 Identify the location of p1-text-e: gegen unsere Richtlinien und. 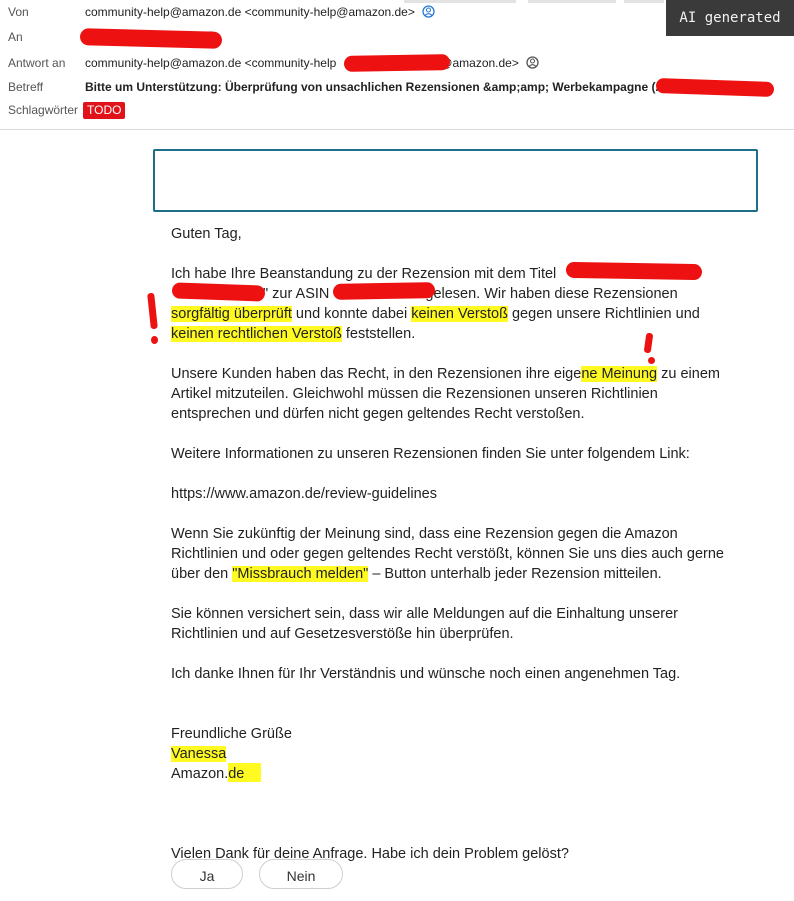
(603, 314).